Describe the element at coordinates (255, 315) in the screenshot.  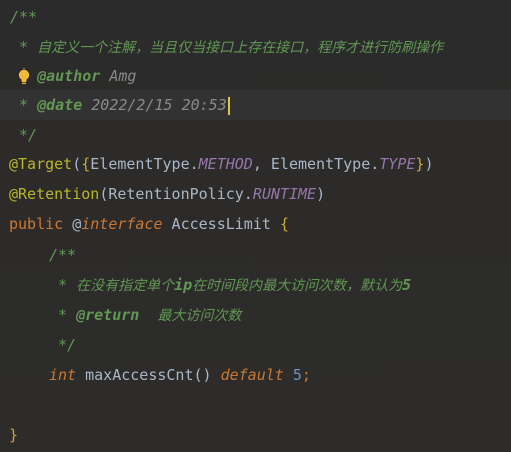
I see `code-line-11: * @return 最大访问次数` at that location.